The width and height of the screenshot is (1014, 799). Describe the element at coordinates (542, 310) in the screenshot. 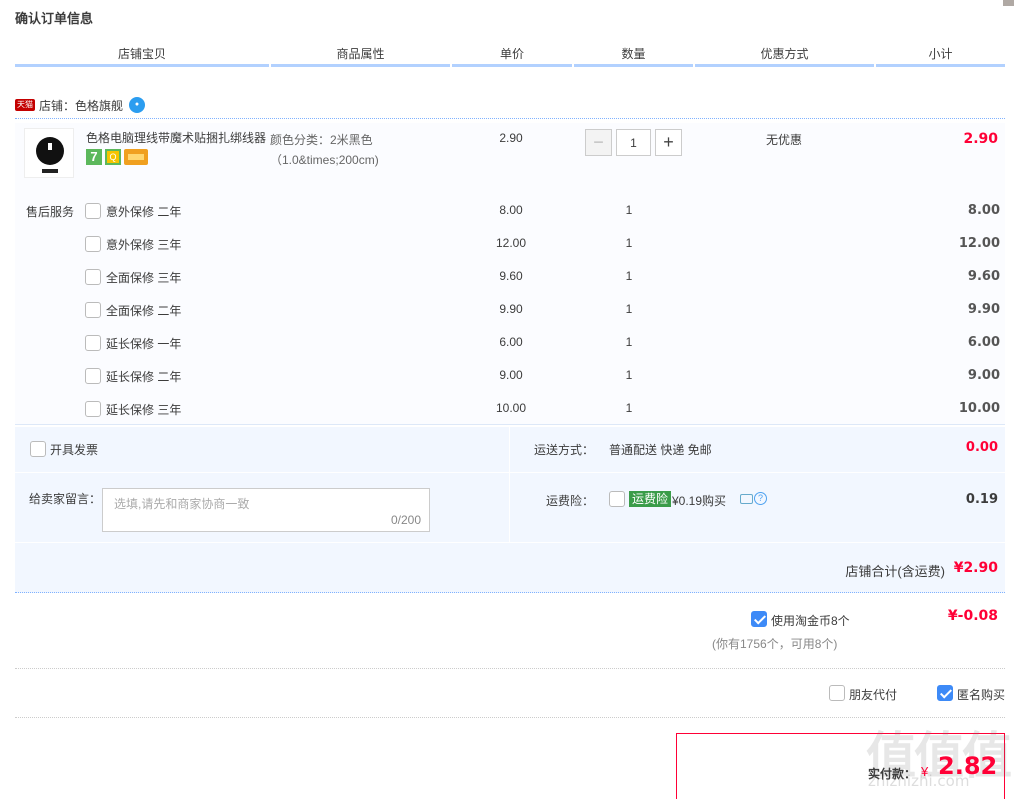

I see `after-sales-row: 全面保修 二年 9.90 1 9.90` at that location.